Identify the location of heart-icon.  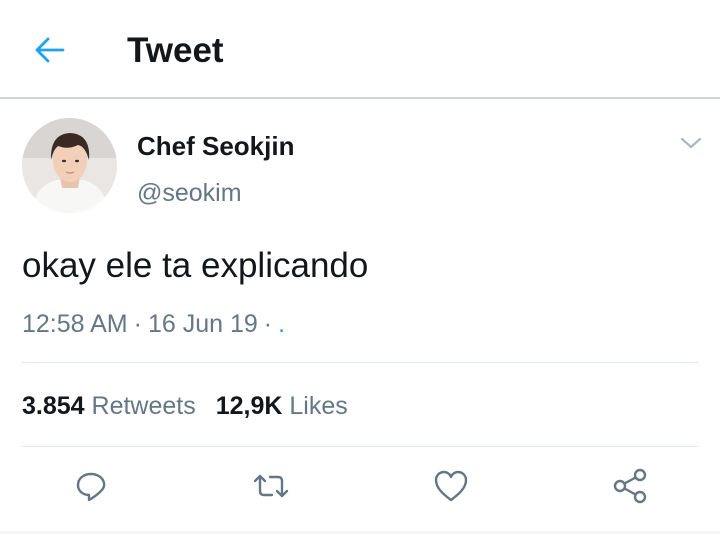
(451, 488).